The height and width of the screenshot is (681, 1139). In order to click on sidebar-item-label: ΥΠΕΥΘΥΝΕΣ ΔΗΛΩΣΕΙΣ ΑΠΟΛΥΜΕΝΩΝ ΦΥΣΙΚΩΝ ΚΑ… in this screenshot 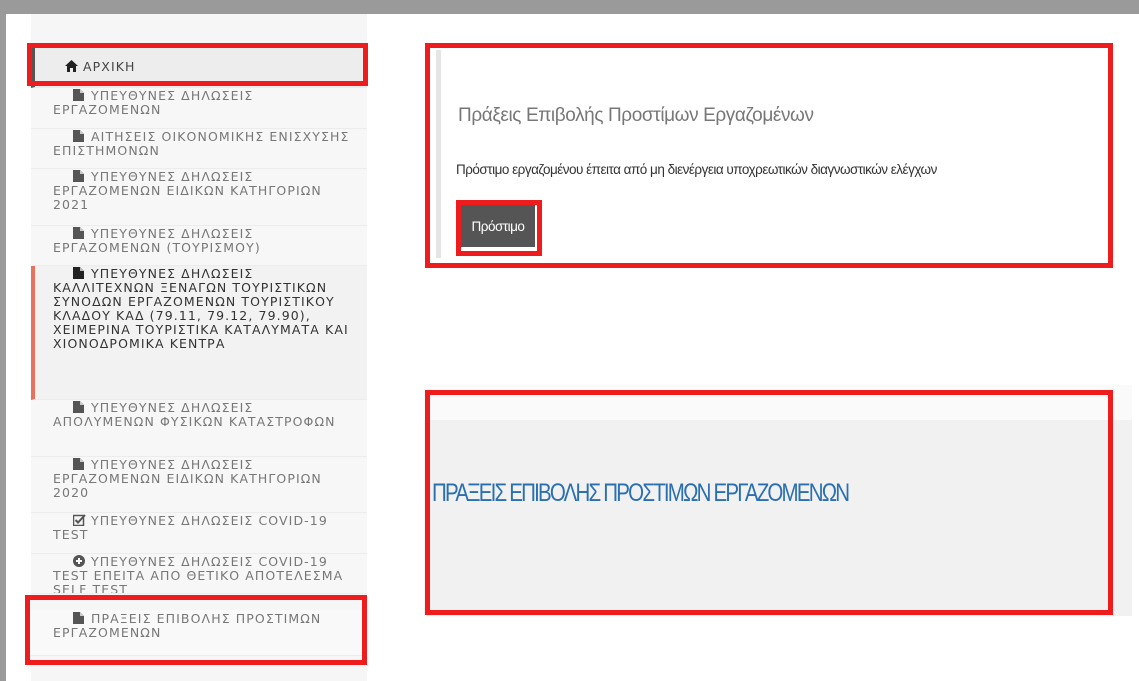, I will do `click(194, 414)`.